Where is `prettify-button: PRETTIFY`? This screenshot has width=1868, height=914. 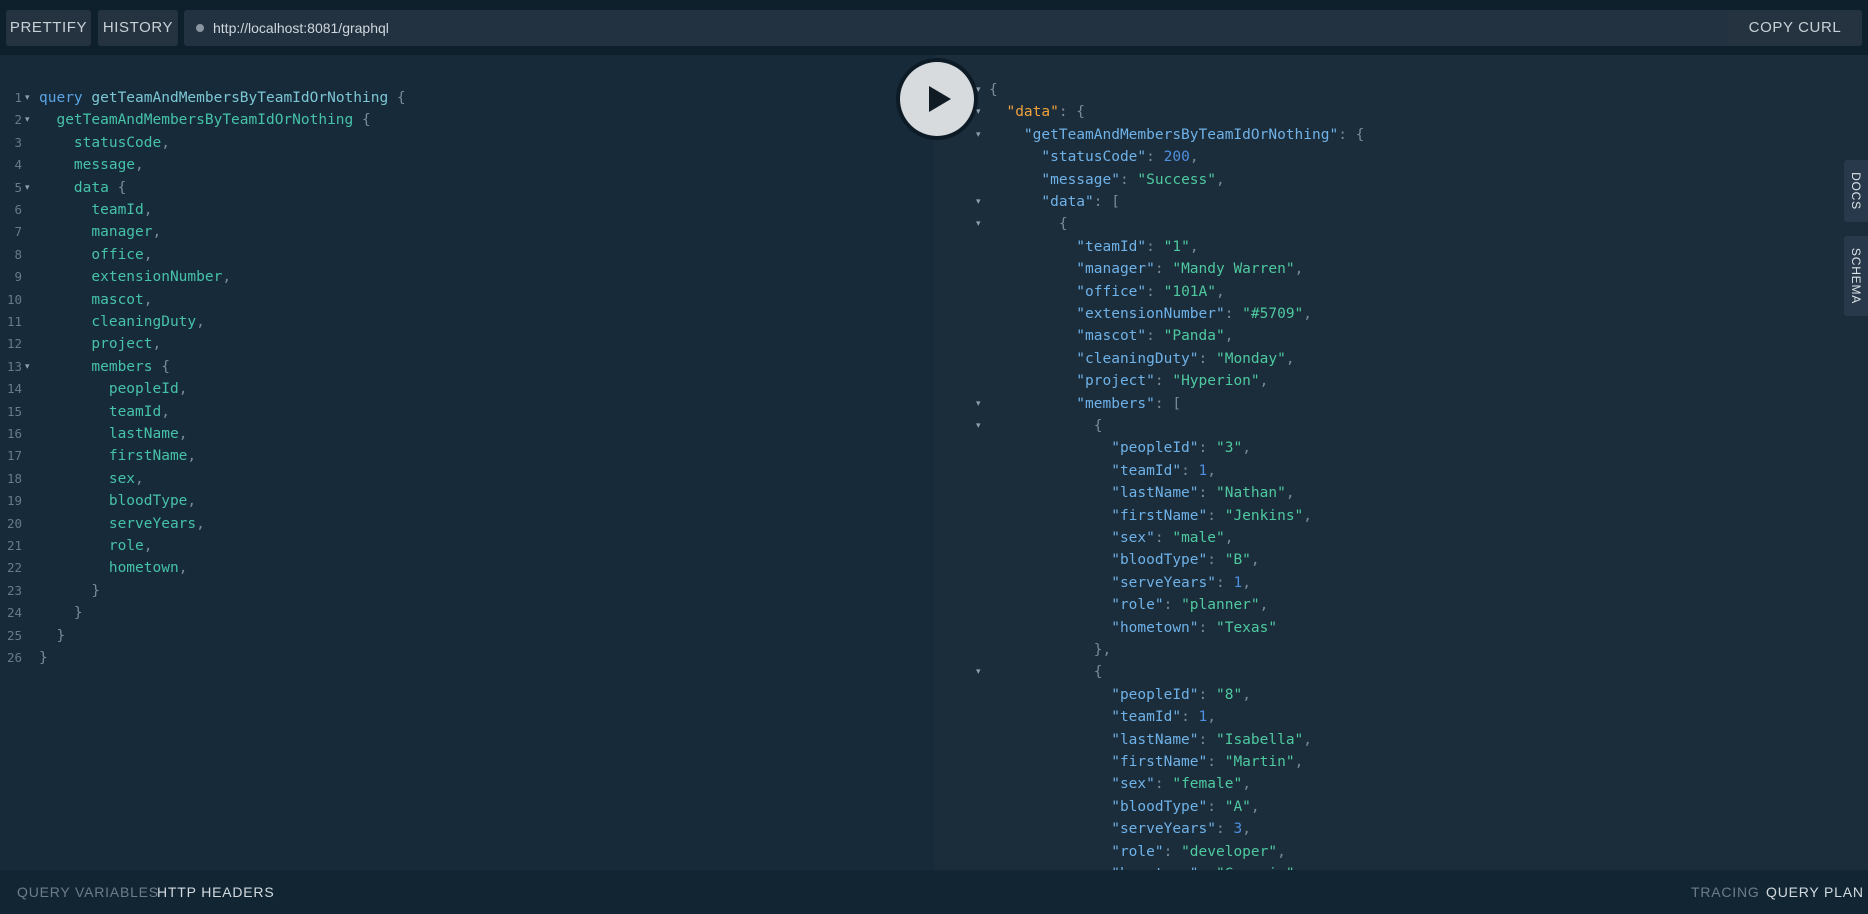
prettify-button: PRETTIFY is located at coordinates (48, 28).